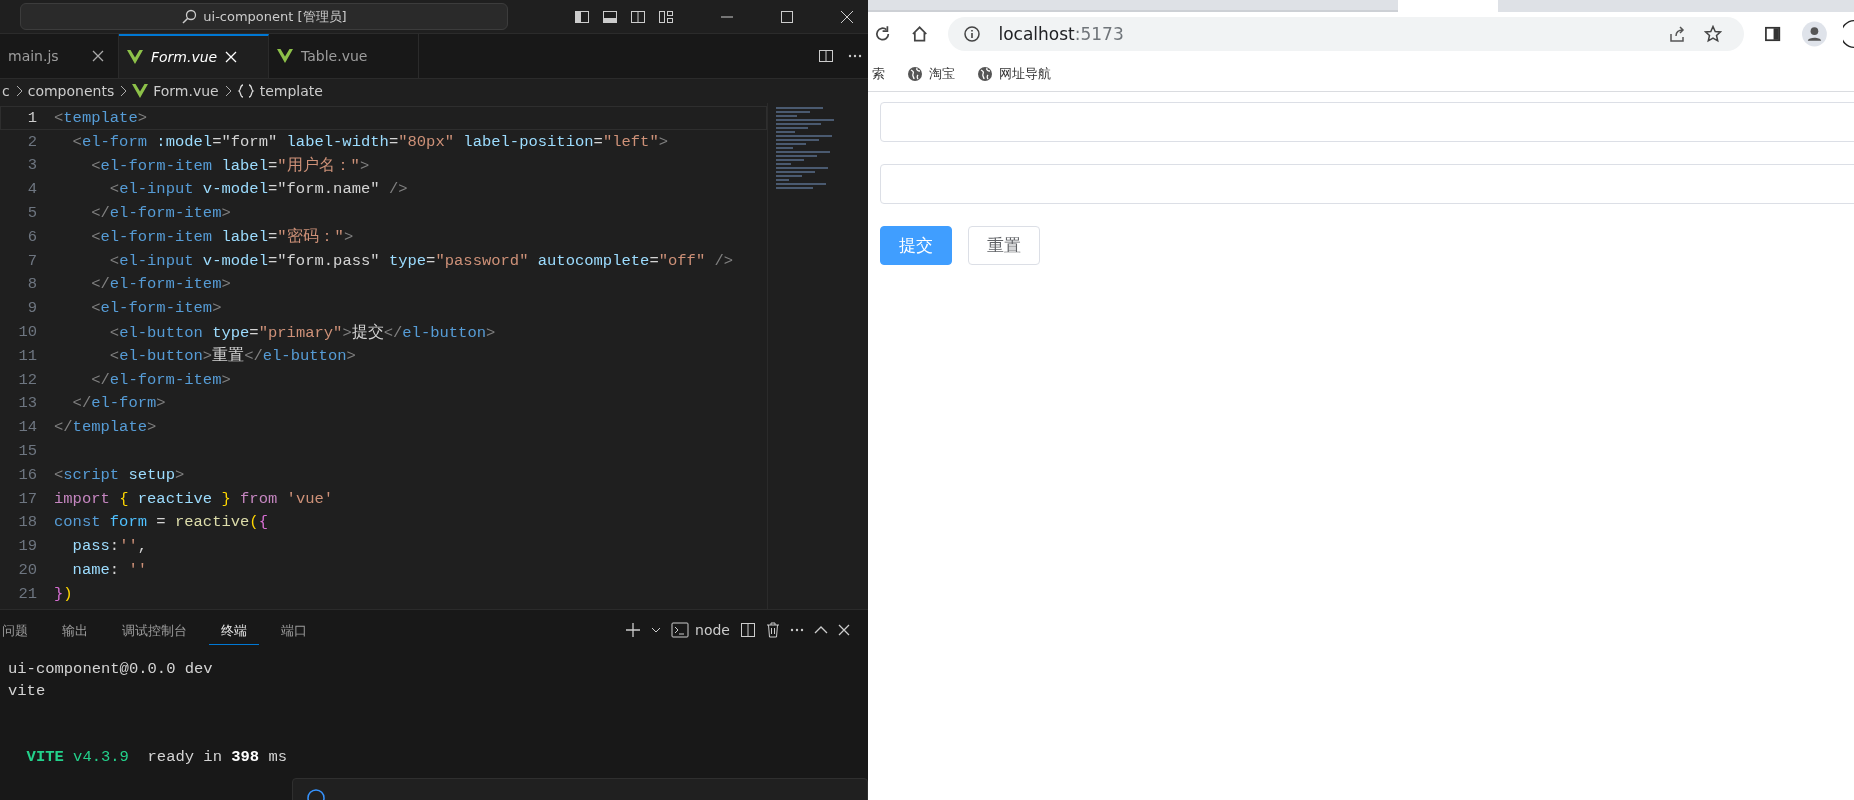 The width and height of the screenshot is (1854, 800). I want to click on side-panel-icon, so click(1773, 34).